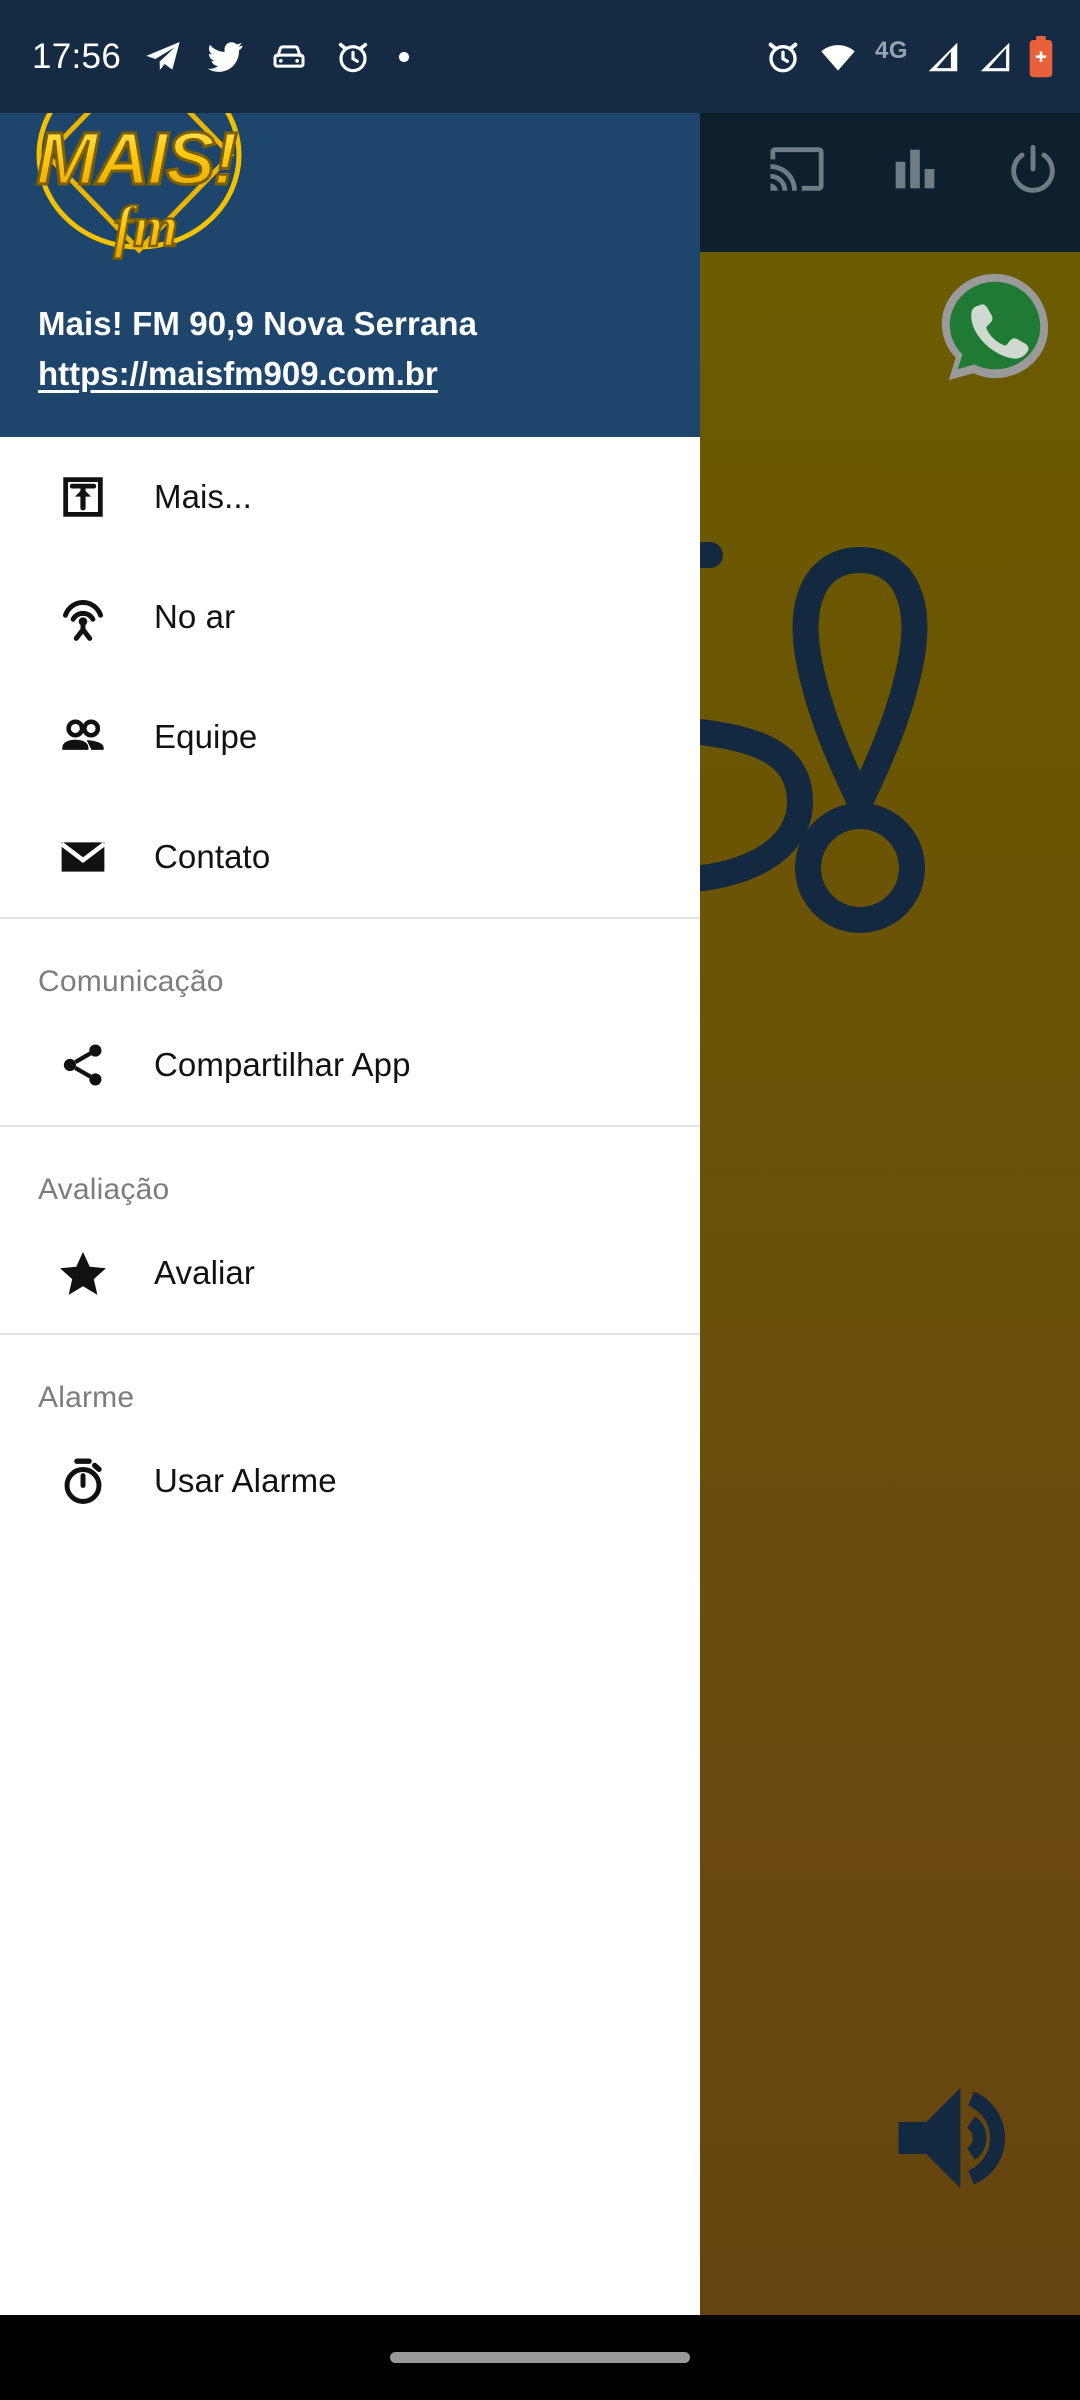 The width and height of the screenshot is (1080, 2400). What do you see at coordinates (104, 1189) in the screenshot?
I see `menu-section-avaliacao: Avaliação` at bounding box center [104, 1189].